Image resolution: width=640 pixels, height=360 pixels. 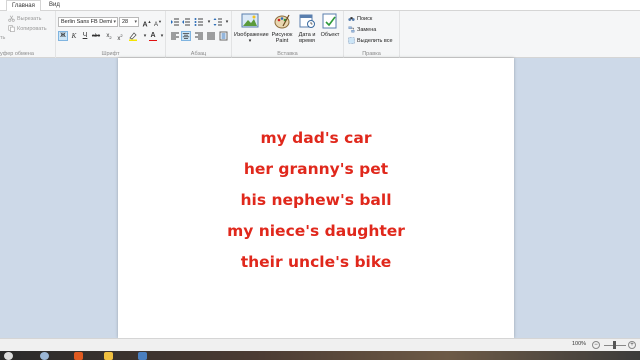 What do you see at coordinates (29, 18) in the screenshot?
I see `cut-label: Вырезать` at bounding box center [29, 18].